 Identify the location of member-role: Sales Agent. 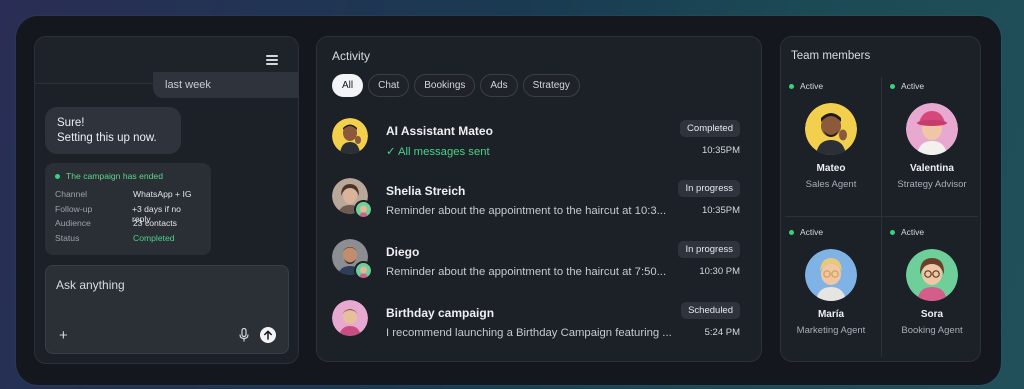
(831, 184).